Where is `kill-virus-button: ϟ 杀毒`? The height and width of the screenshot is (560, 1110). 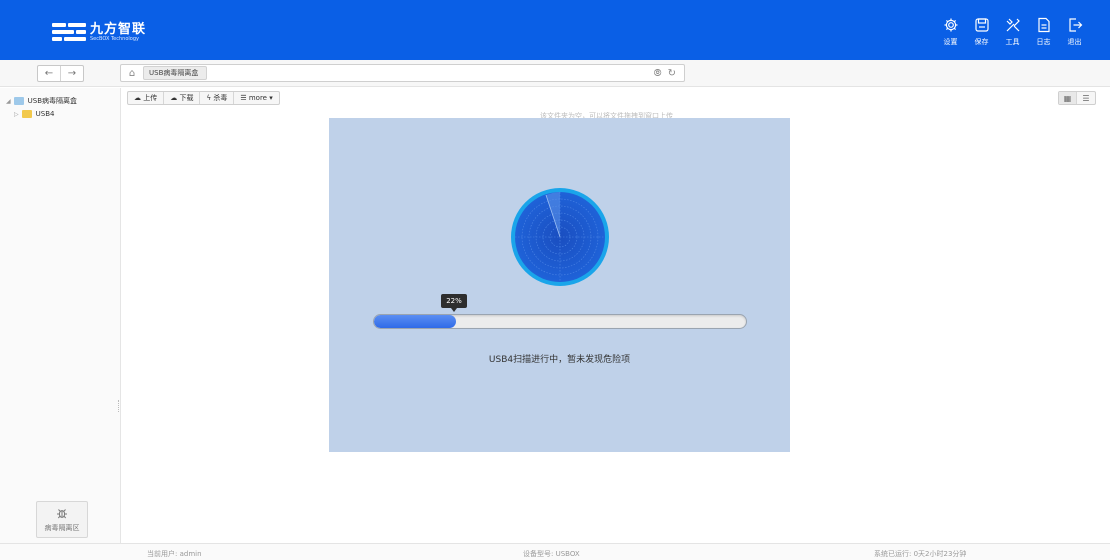
kill-virus-button: ϟ 杀毒 is located at coordinates (217, 98).